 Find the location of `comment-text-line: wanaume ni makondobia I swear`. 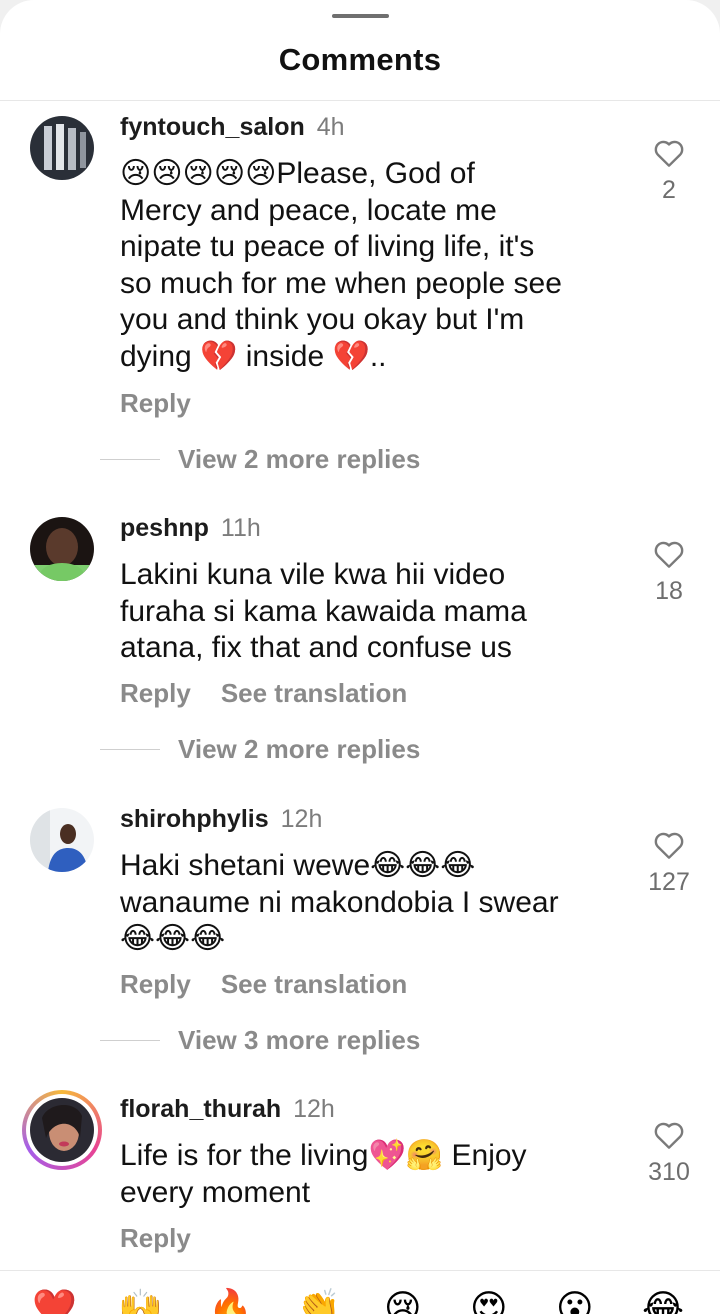

comment-text-line: wanaume ni makondobia I swear is located at coordinates (339, 902).